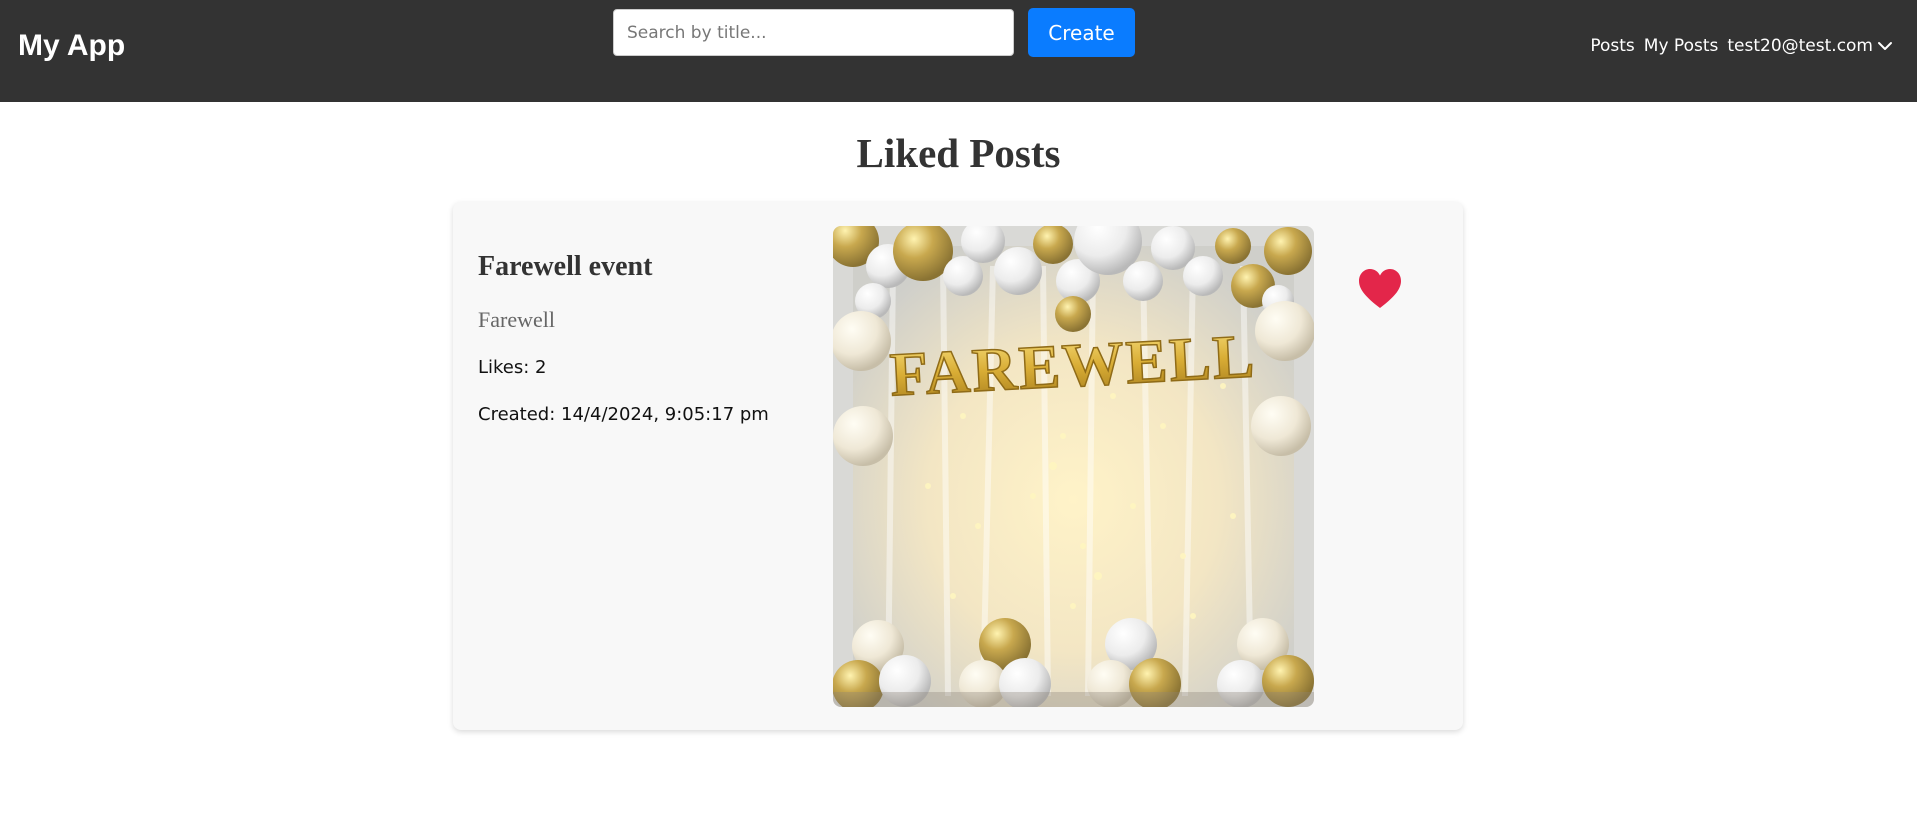 The image size is (1917, 822). Describe the element at coordinates (1081, 32) in the screenshot. I see `create-button: Create` at that location.